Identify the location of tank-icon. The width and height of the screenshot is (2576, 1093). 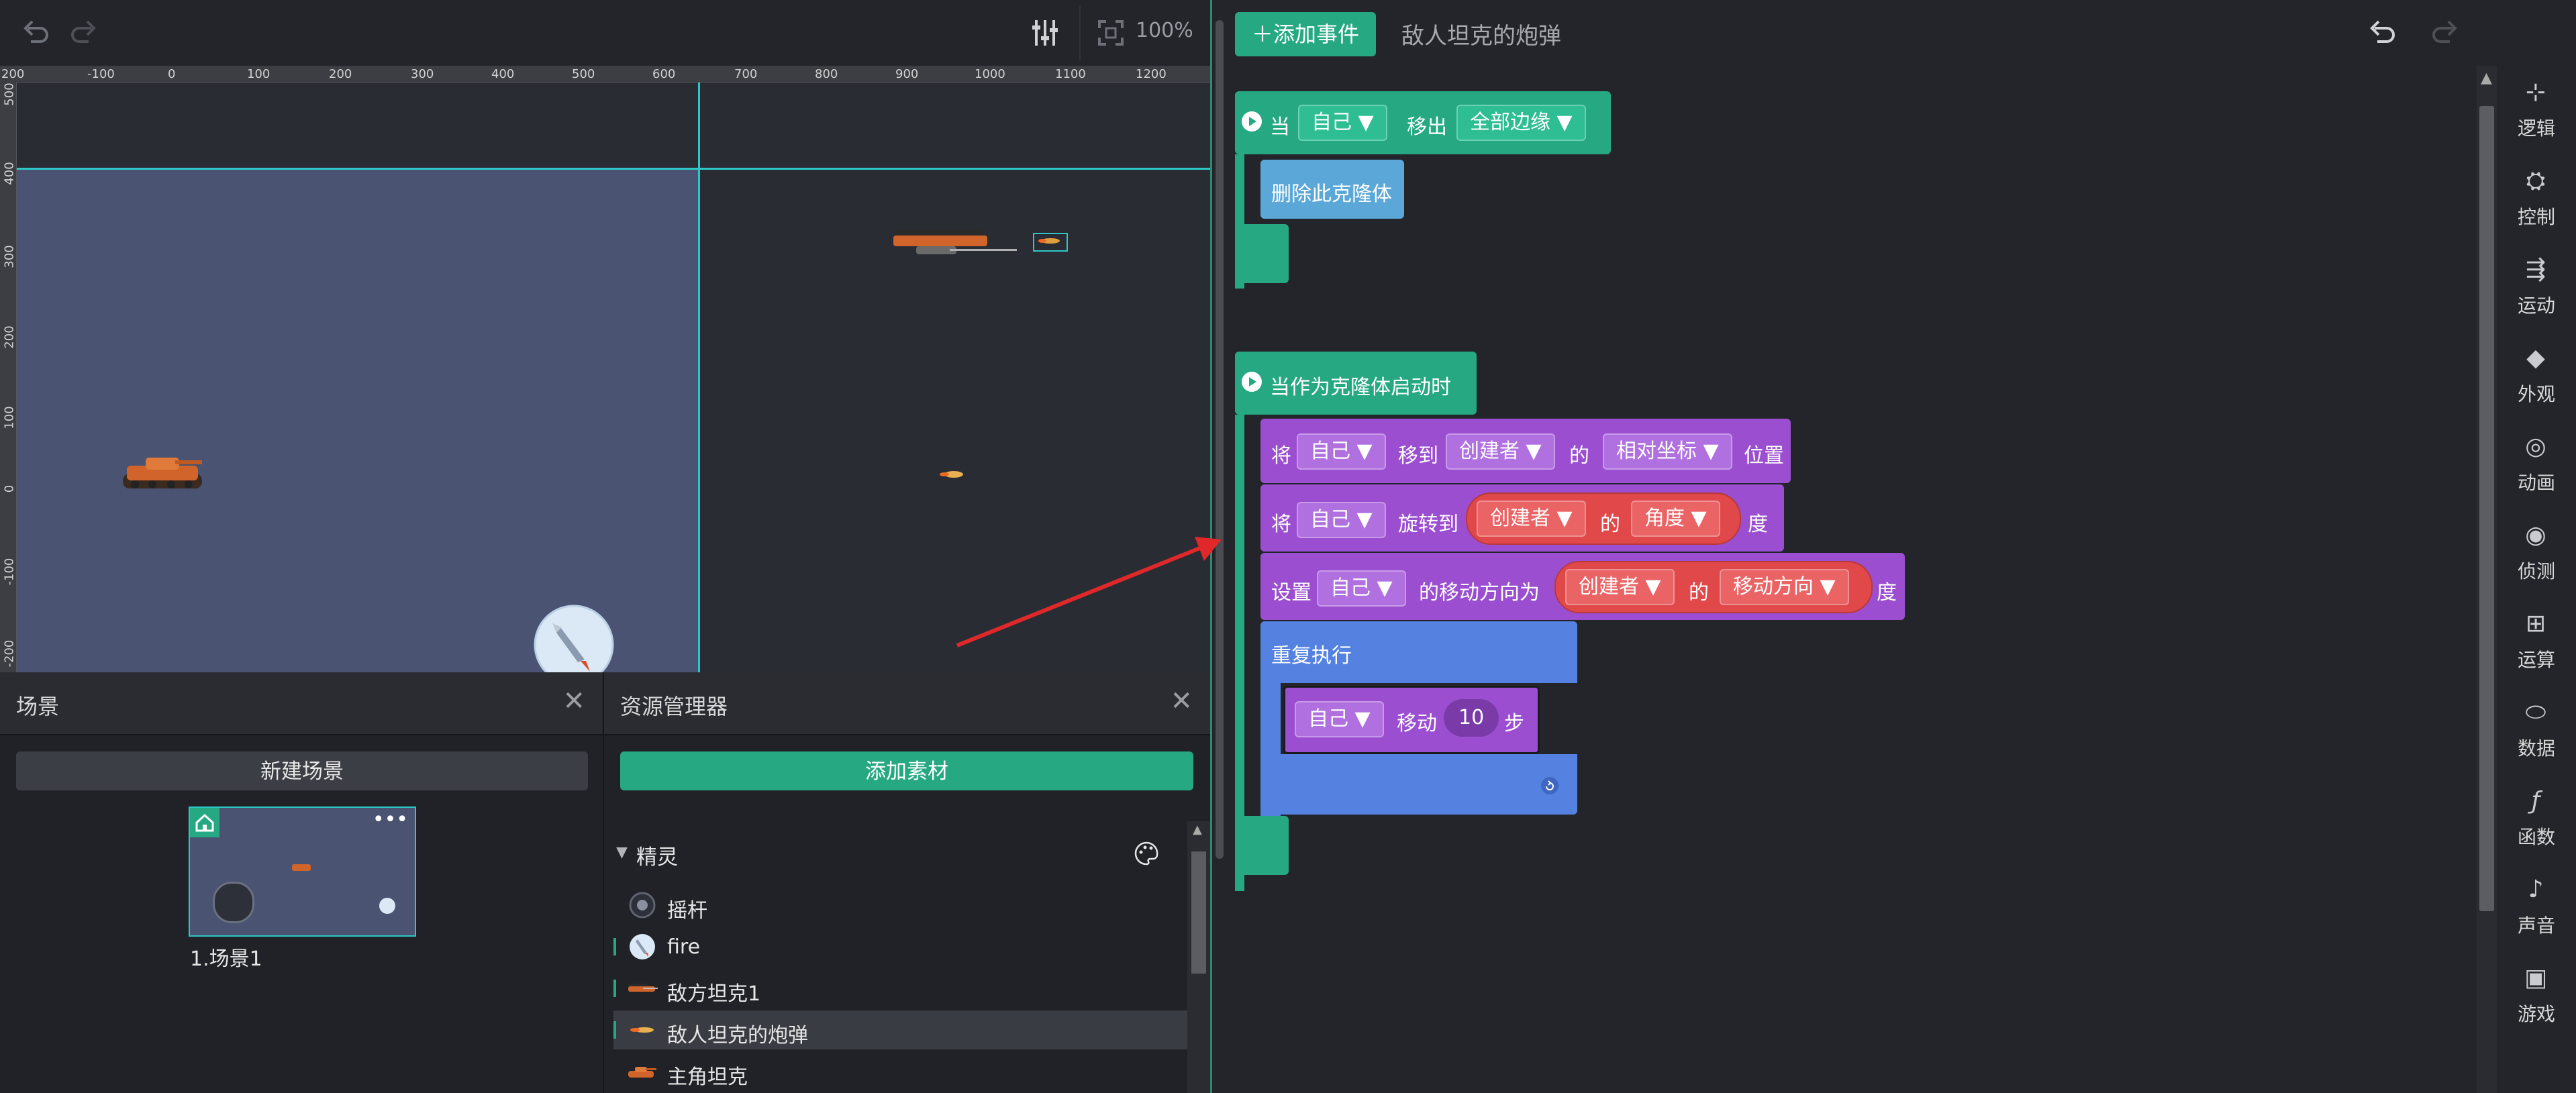
(301, 867).